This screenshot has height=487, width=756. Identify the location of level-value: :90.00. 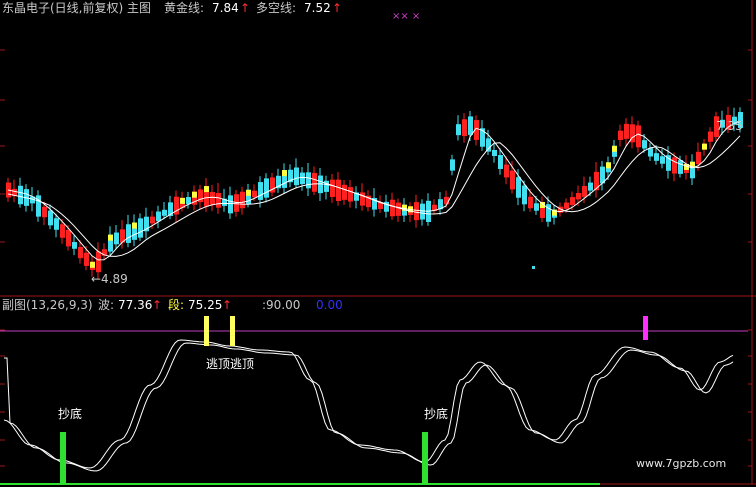
(281, 305).